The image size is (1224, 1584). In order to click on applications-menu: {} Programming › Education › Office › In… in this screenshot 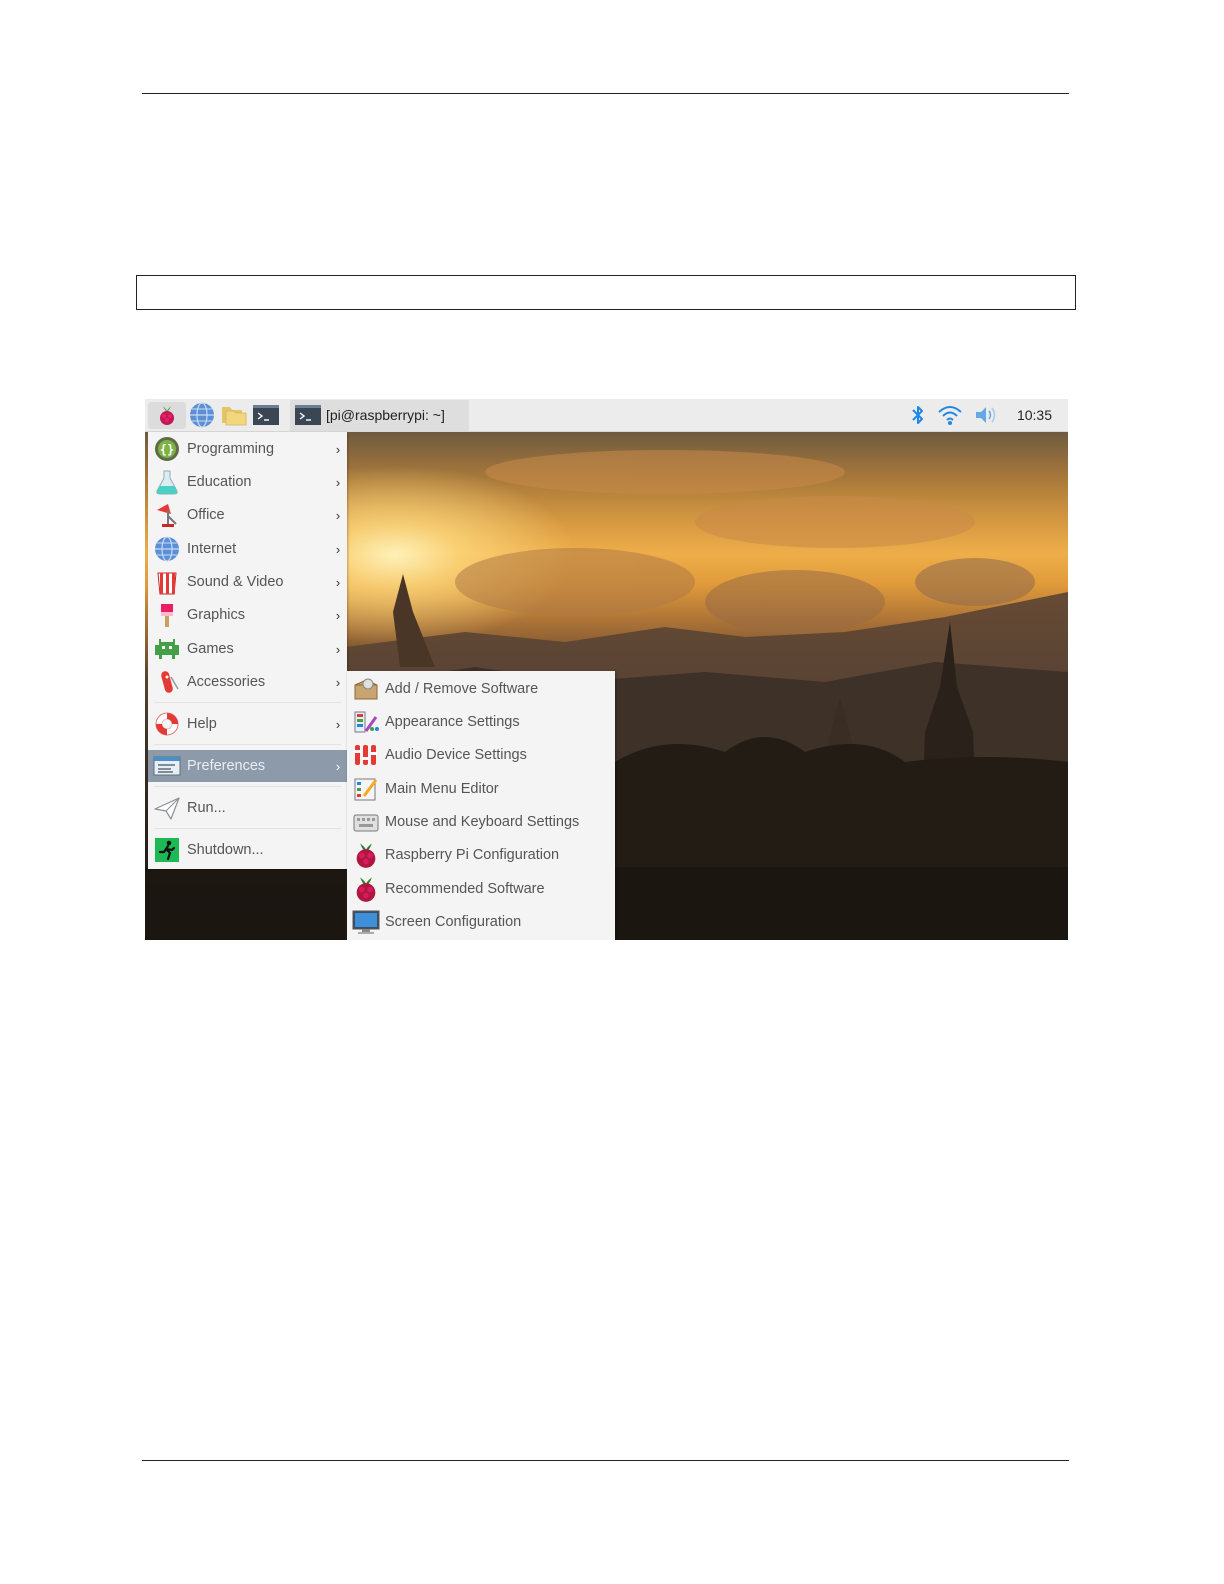, I will do `click(247, 650)`.